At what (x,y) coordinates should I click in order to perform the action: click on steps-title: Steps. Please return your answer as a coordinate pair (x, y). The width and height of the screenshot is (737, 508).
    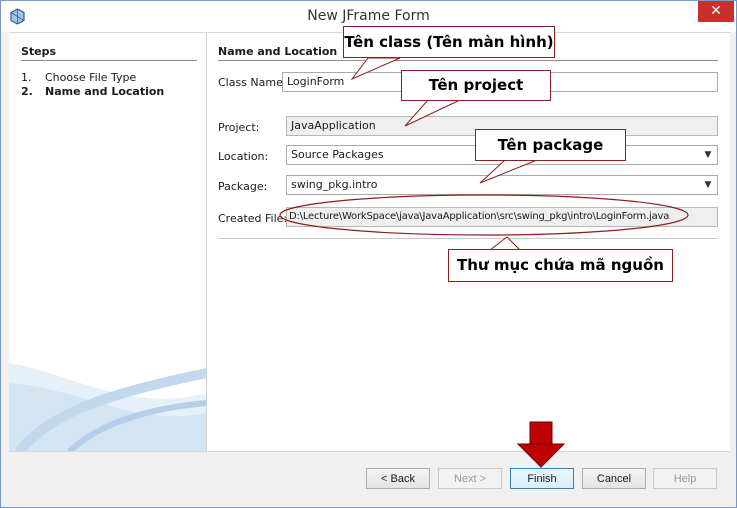
    Looking at the image, I should click on (39, 51).